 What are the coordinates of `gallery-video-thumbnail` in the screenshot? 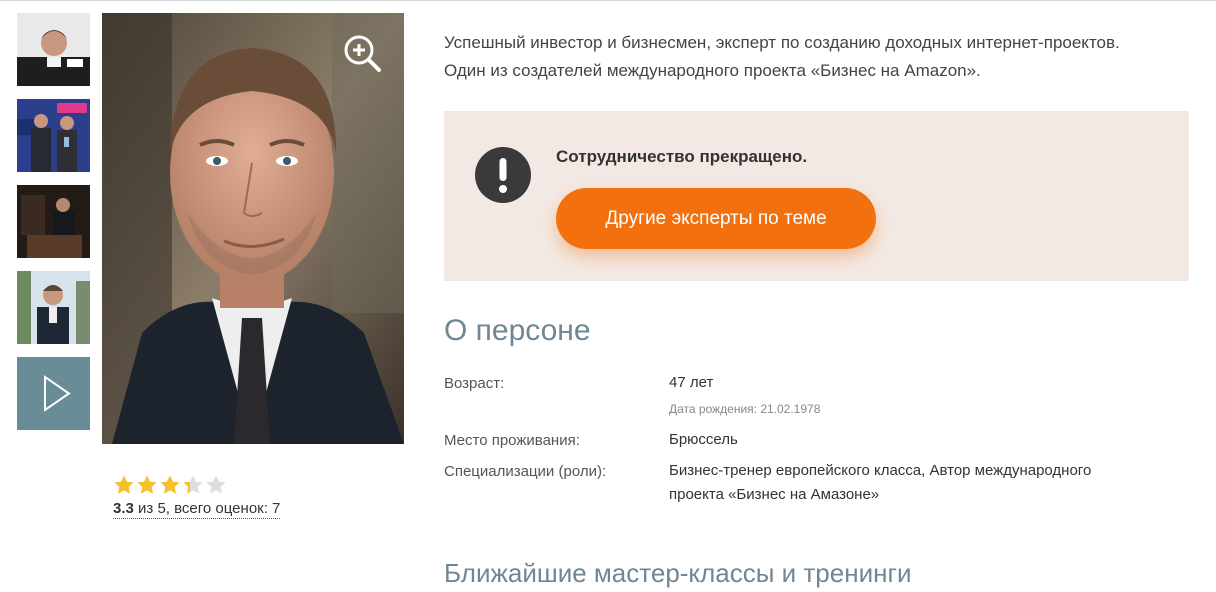 It's located at (53, 393).